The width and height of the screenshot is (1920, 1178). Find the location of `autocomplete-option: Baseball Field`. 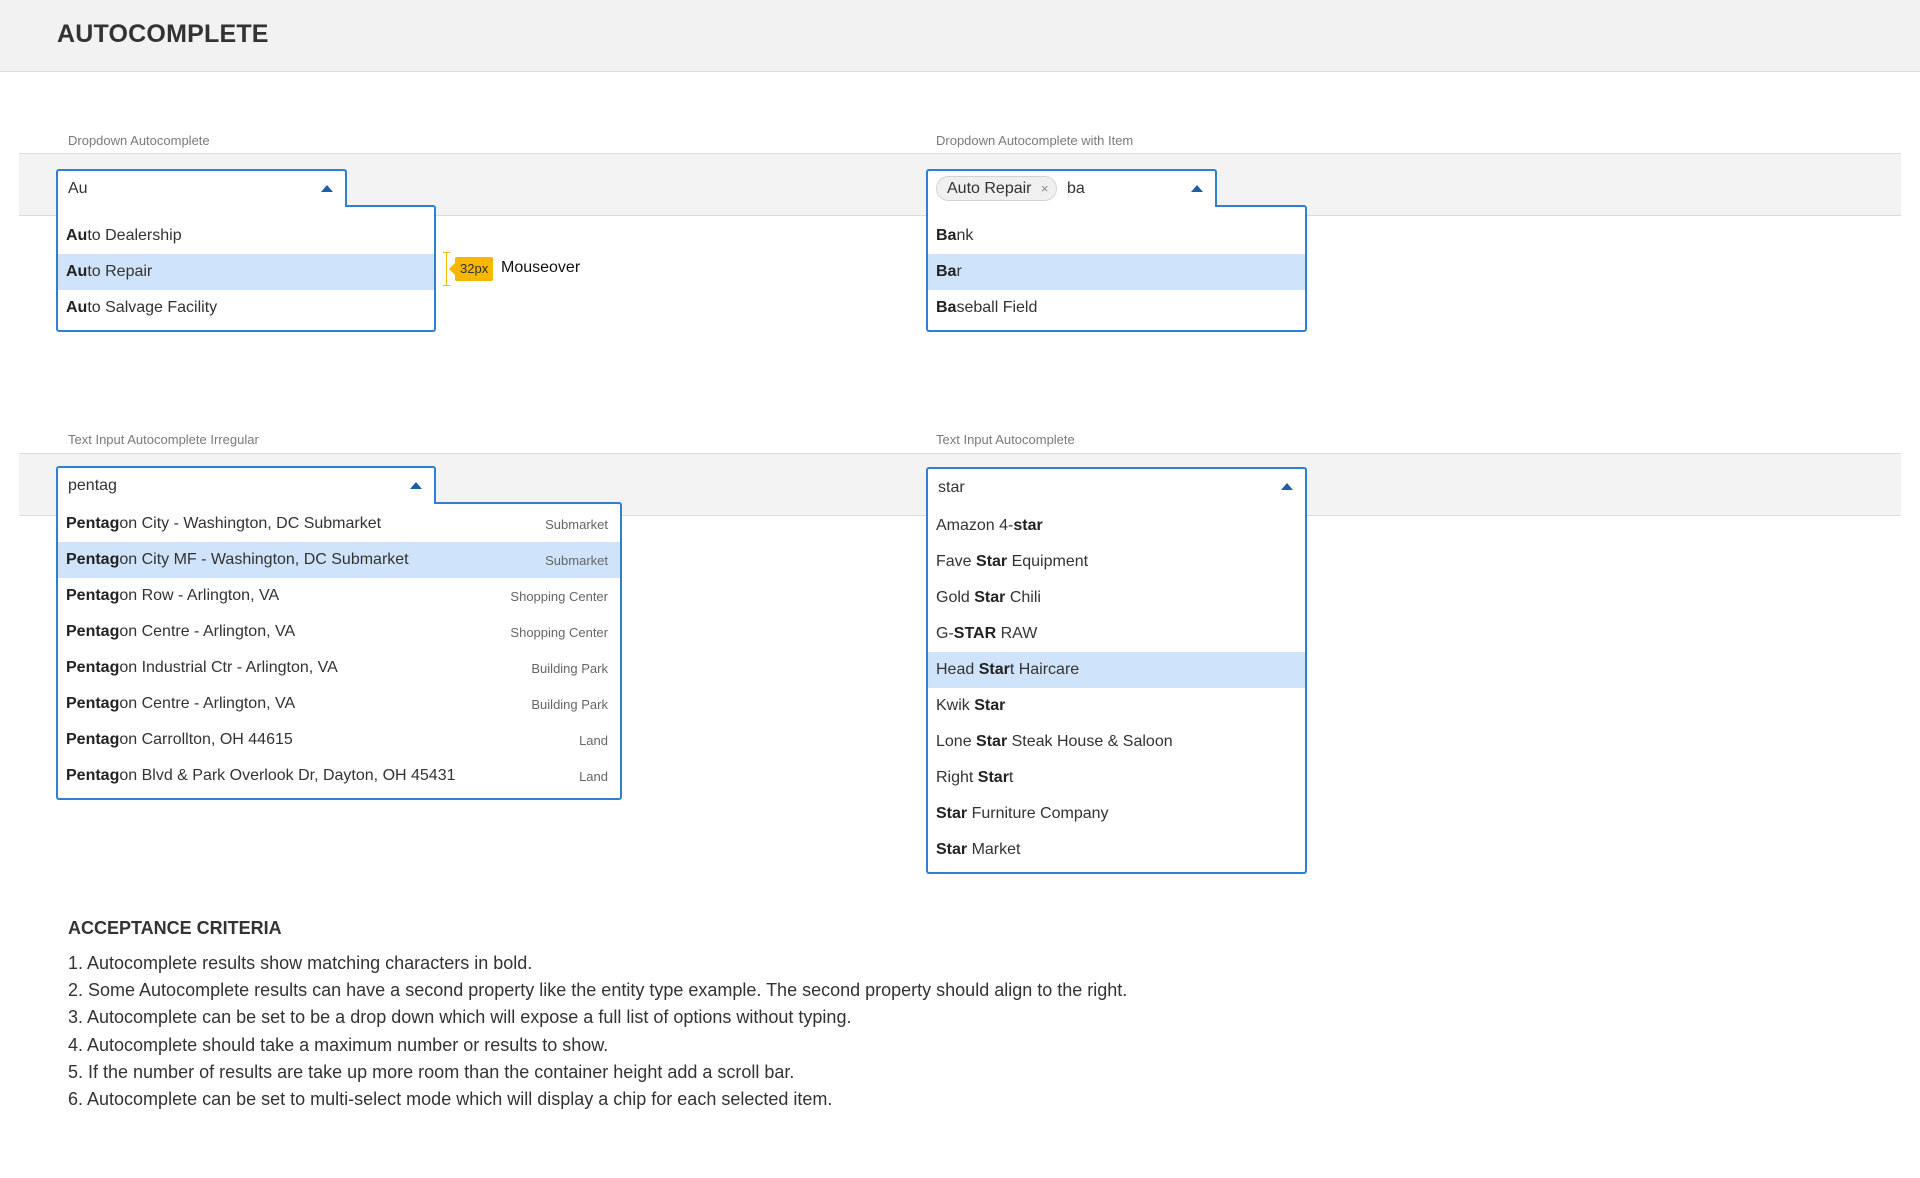

autocomplete-option: Baseball Field is located at coordinates (1116, 308).